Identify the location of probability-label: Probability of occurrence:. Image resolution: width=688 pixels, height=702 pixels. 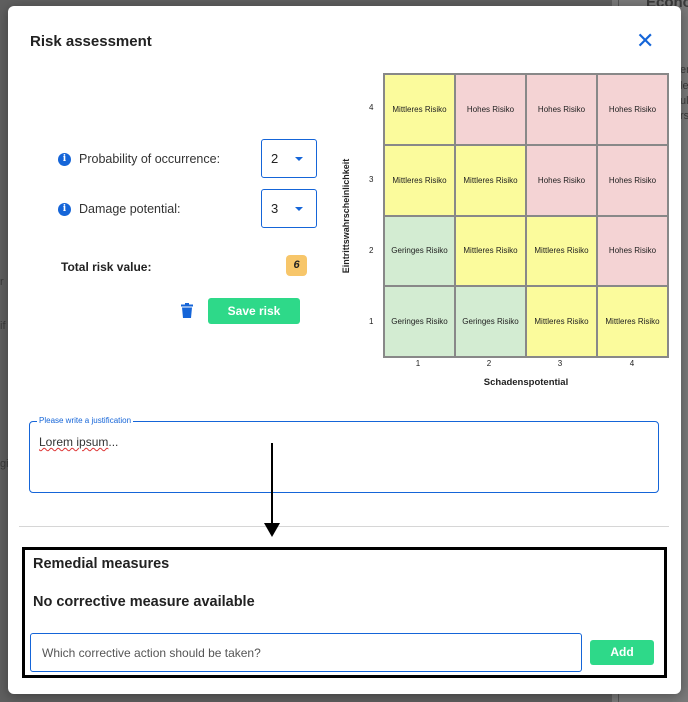
(150, 159).